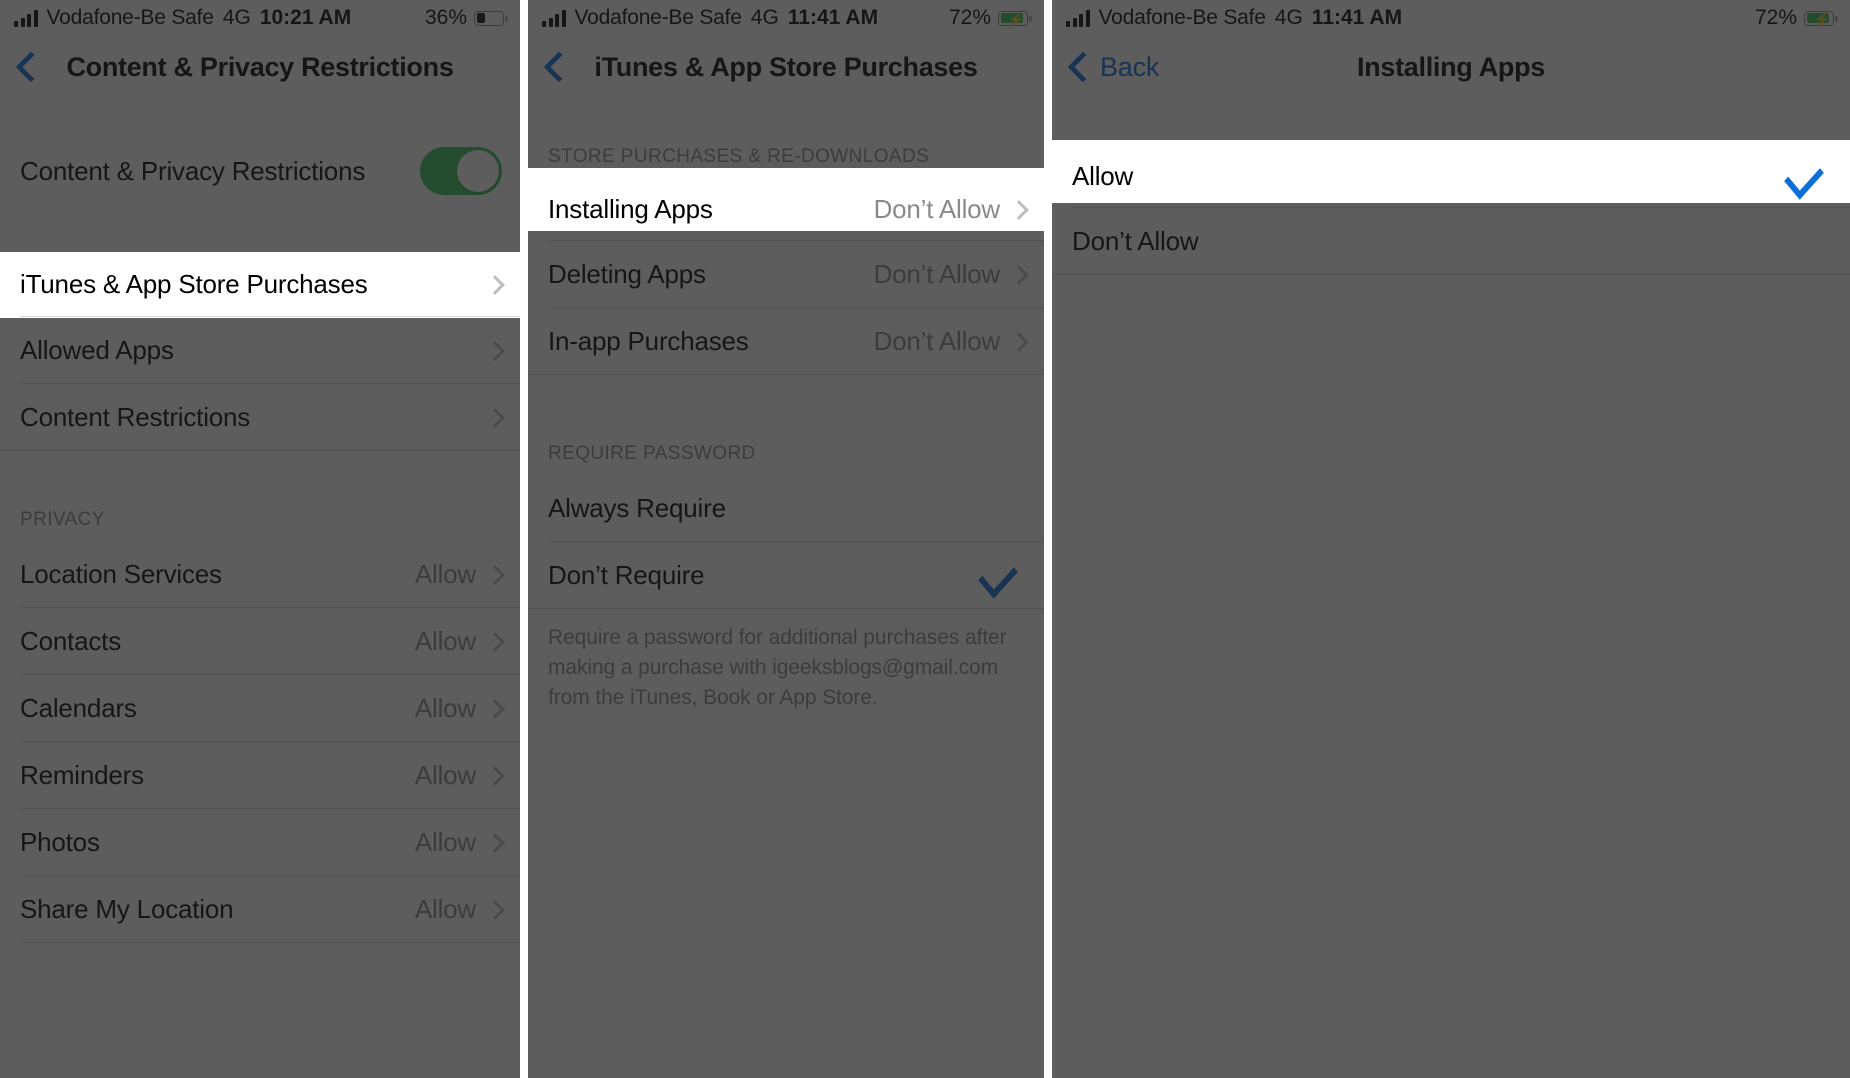 The height and width of the screenshot is (1078, 1850). I want to click on sidebar-item-contacts: Contacts Allow, so click(260, 641).